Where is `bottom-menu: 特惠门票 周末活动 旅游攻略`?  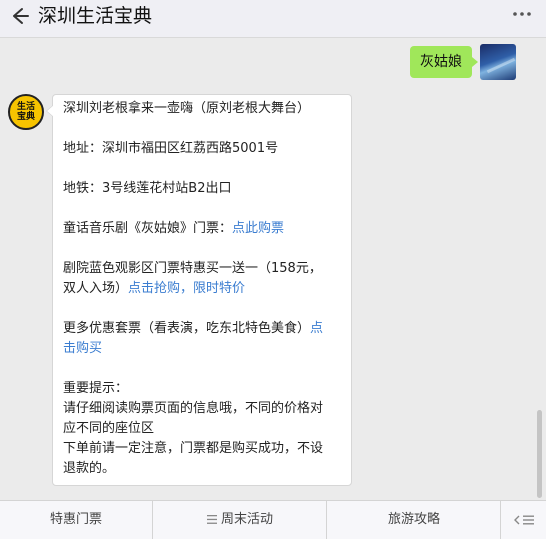
bottom-menu: 特惠门票 周末活动 旅游攻略 is located at coordinates (273, 519).